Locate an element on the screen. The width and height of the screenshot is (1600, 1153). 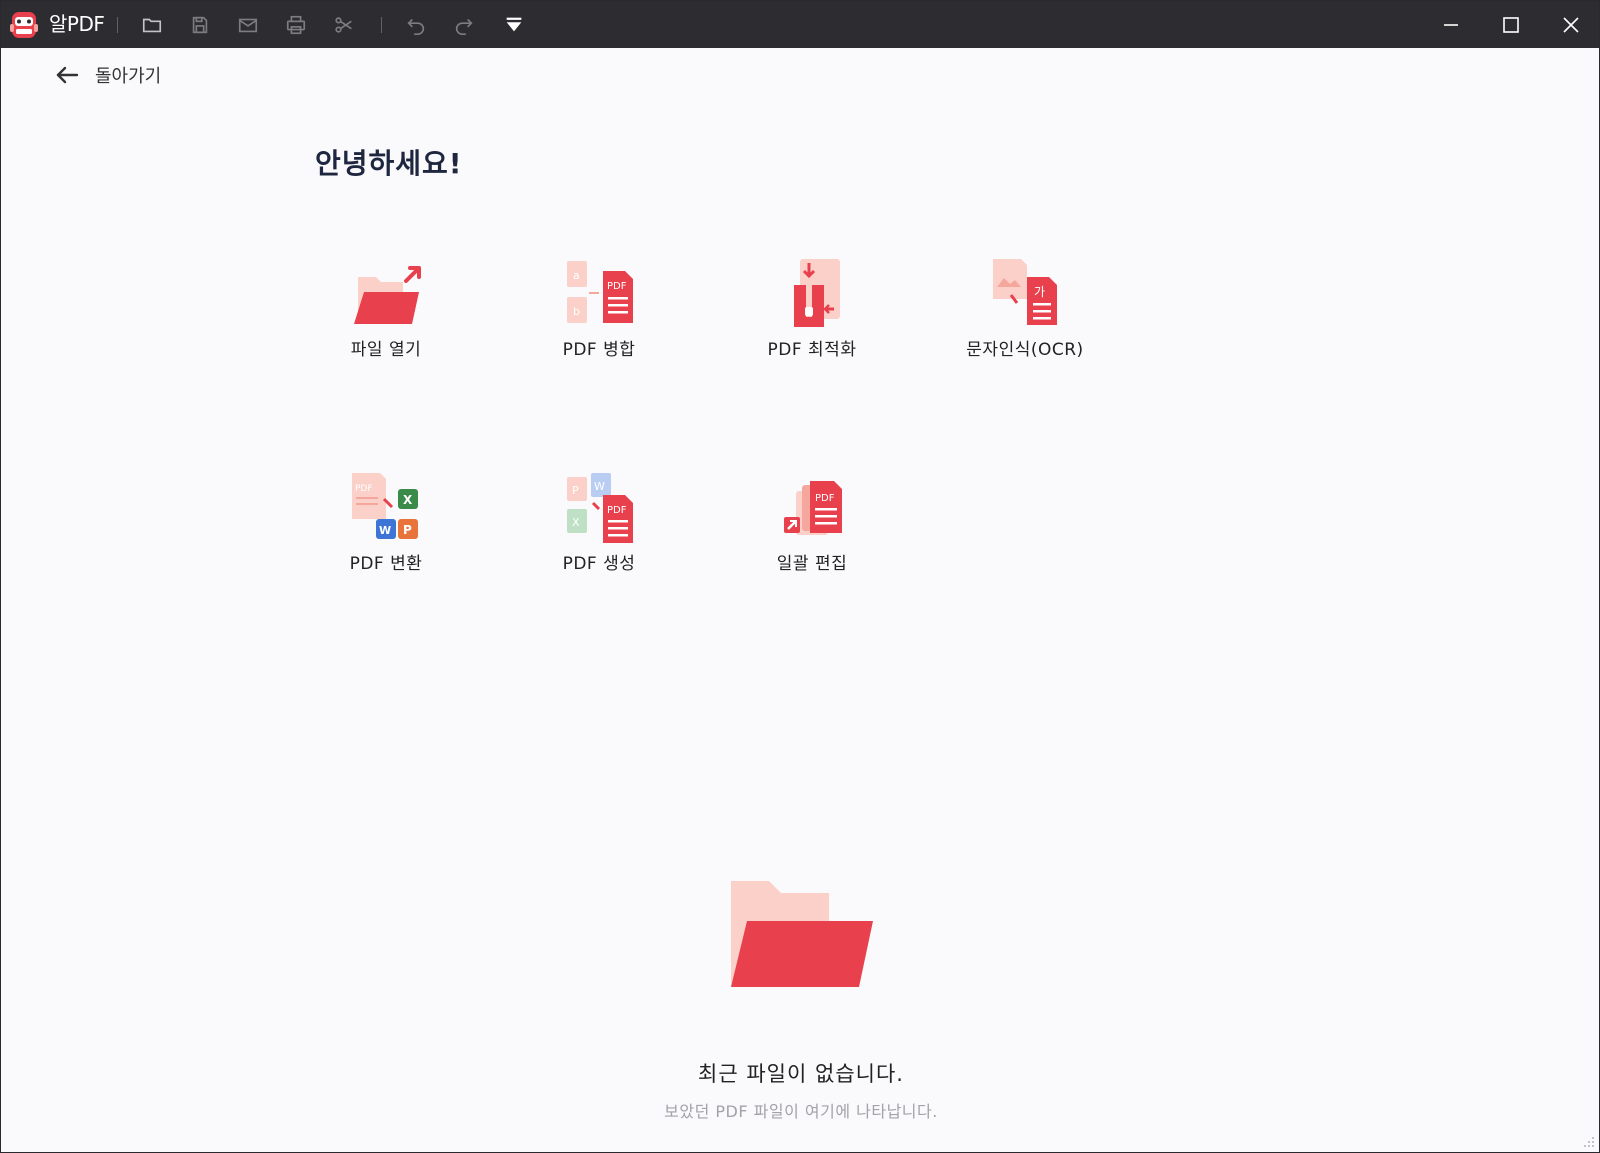
ocr-button: 가 문자인식(OCR) is located at coordinates (1025, 309).